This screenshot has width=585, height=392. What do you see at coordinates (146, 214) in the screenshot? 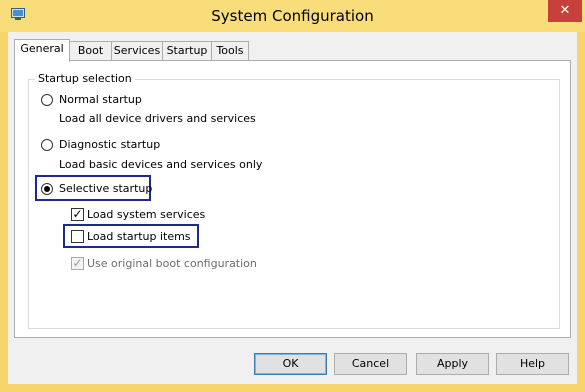
I see `load-system-services-label: Load system services` at bounding box center [146, 214].